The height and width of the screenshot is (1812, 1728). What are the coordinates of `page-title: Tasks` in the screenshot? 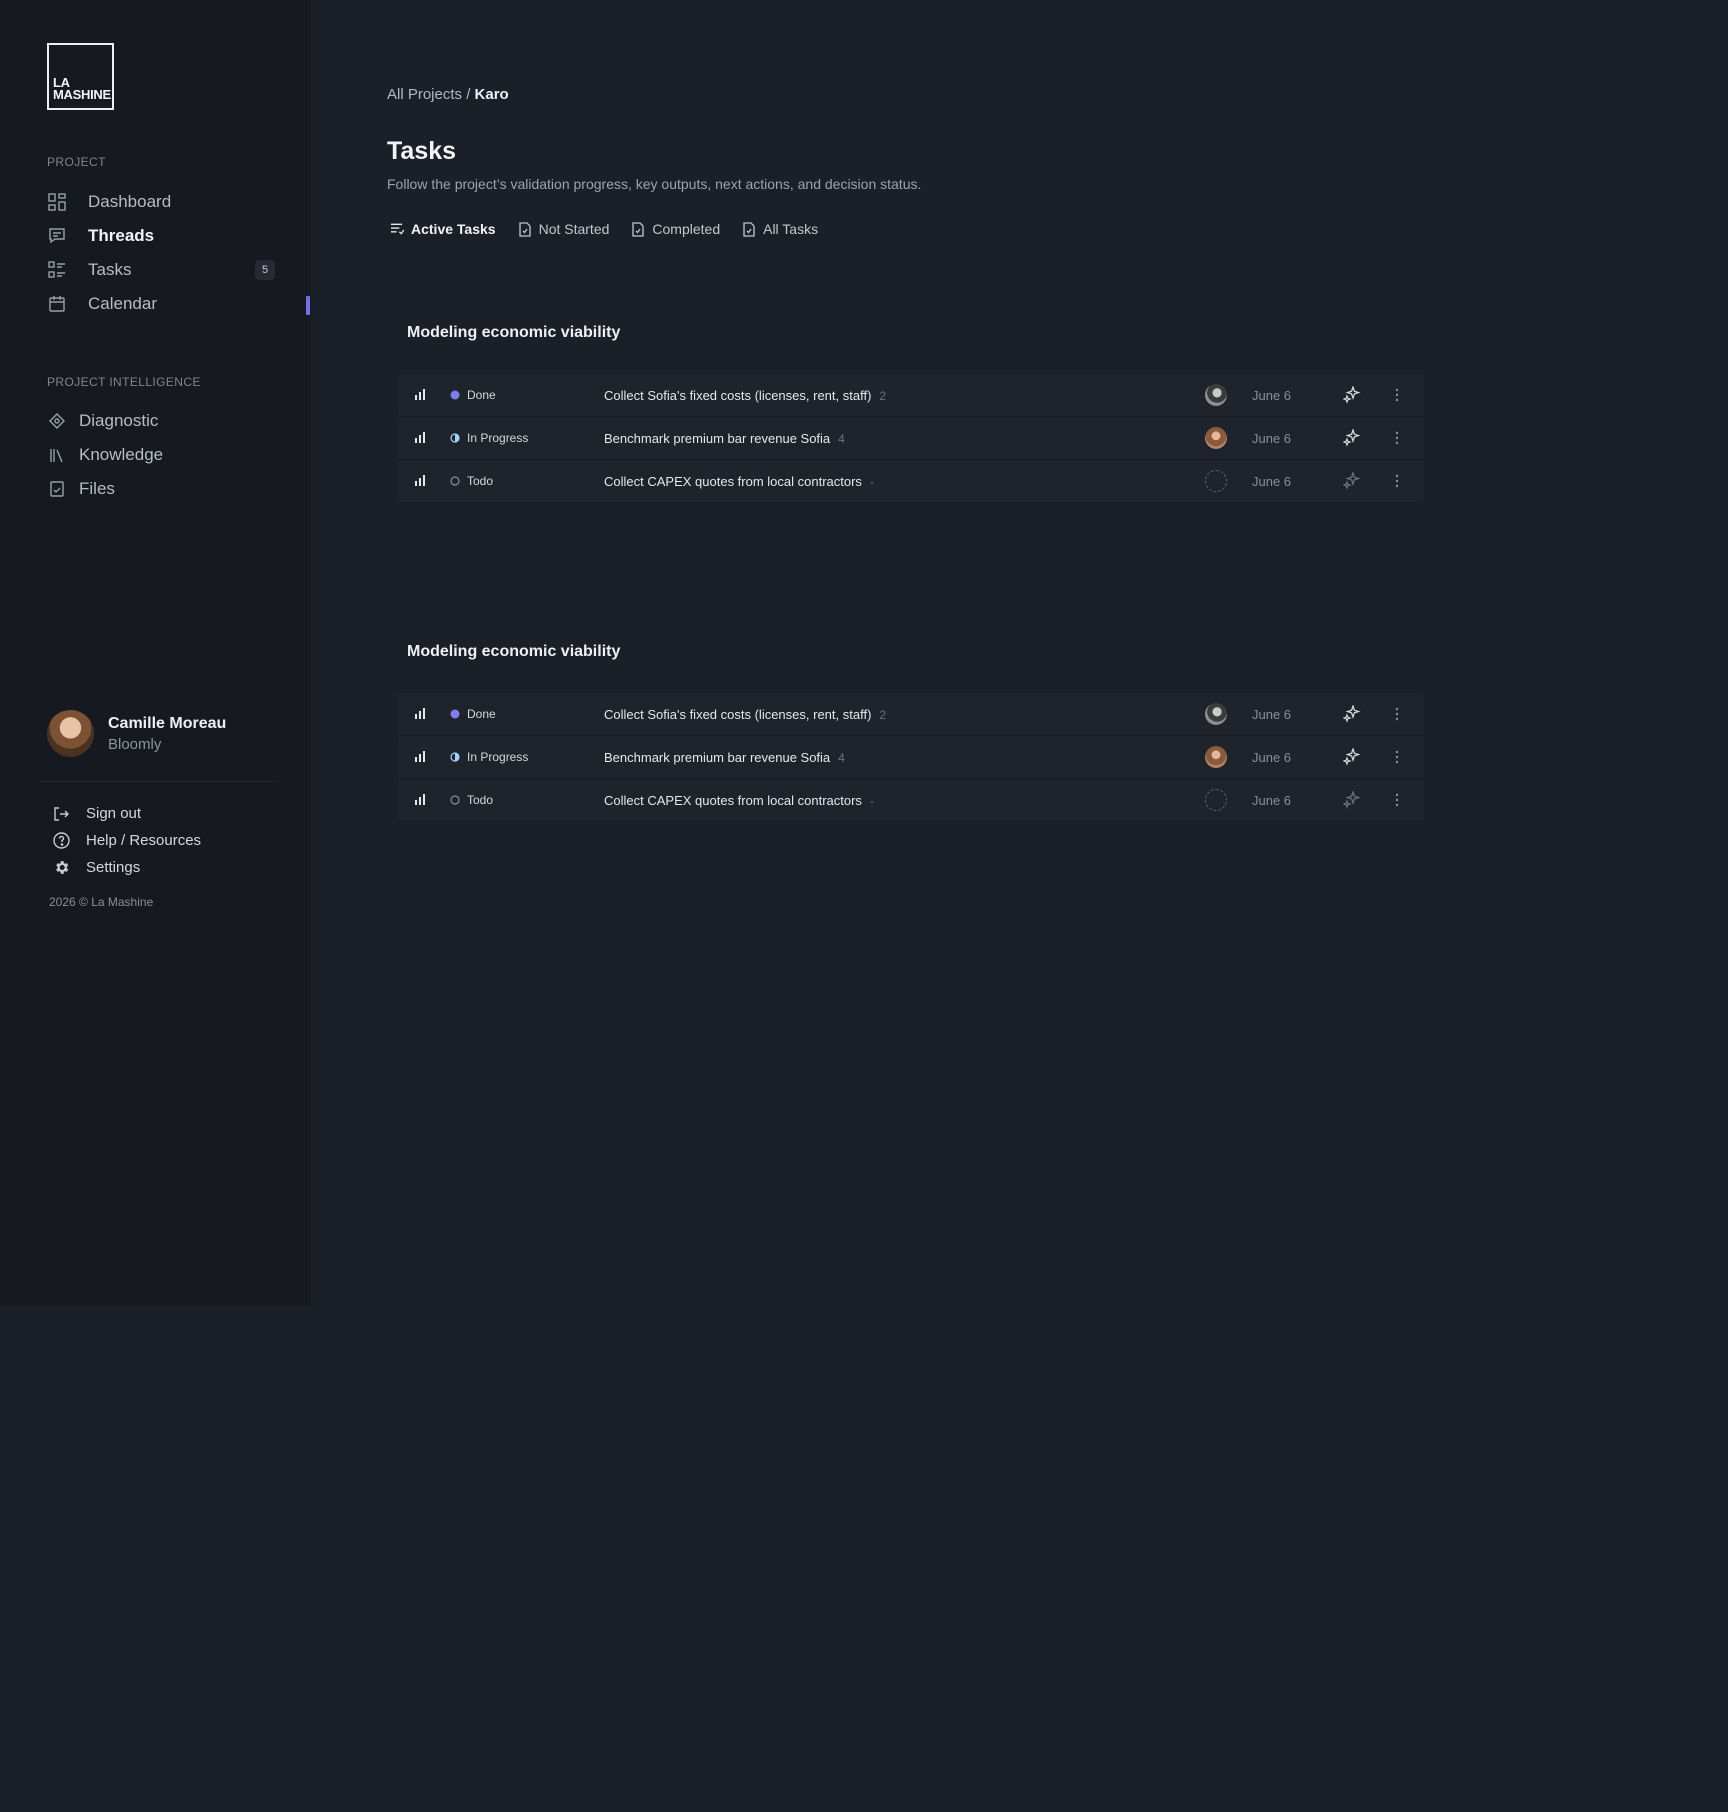 It's located at (422, 151).